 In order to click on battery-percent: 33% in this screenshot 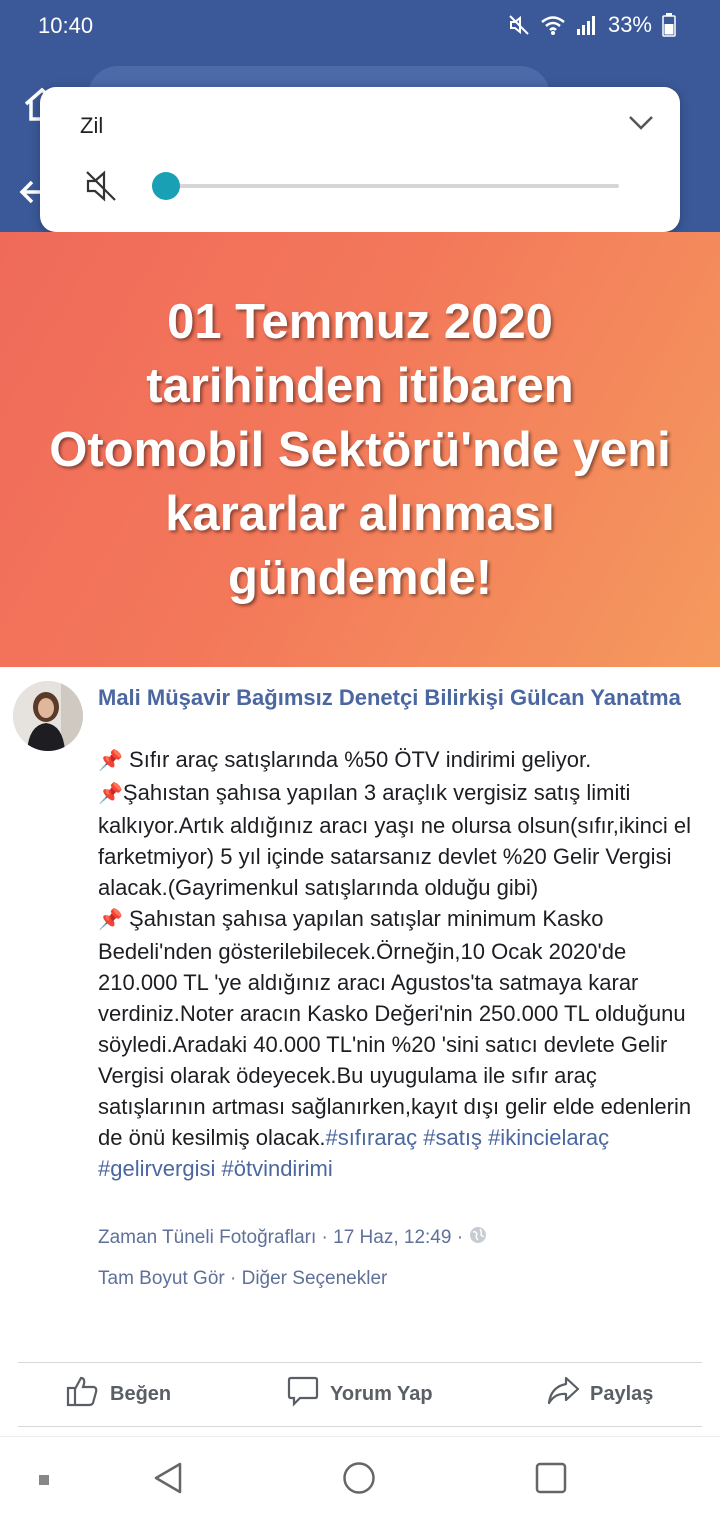, I will do `click(629, 24)`.